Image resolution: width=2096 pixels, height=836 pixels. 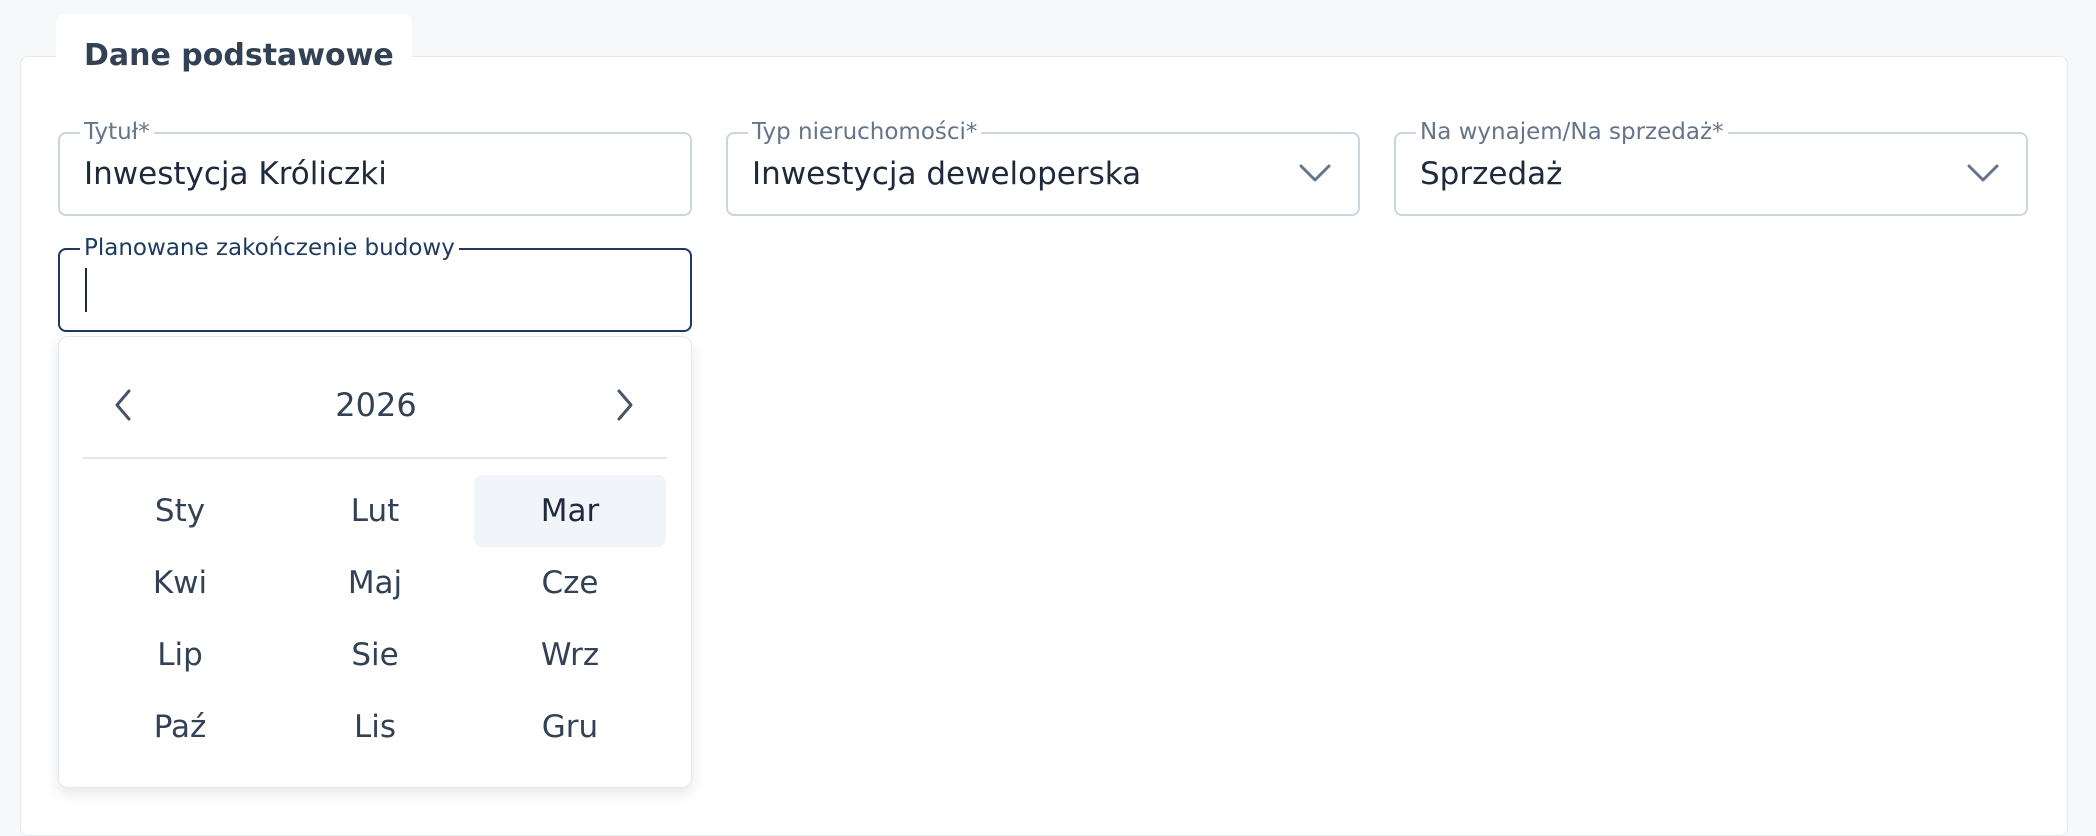 What do you see at coordinates (180, 655) in the screenshot?
I see `month-option: Lip` at bounding box center [180, 655].